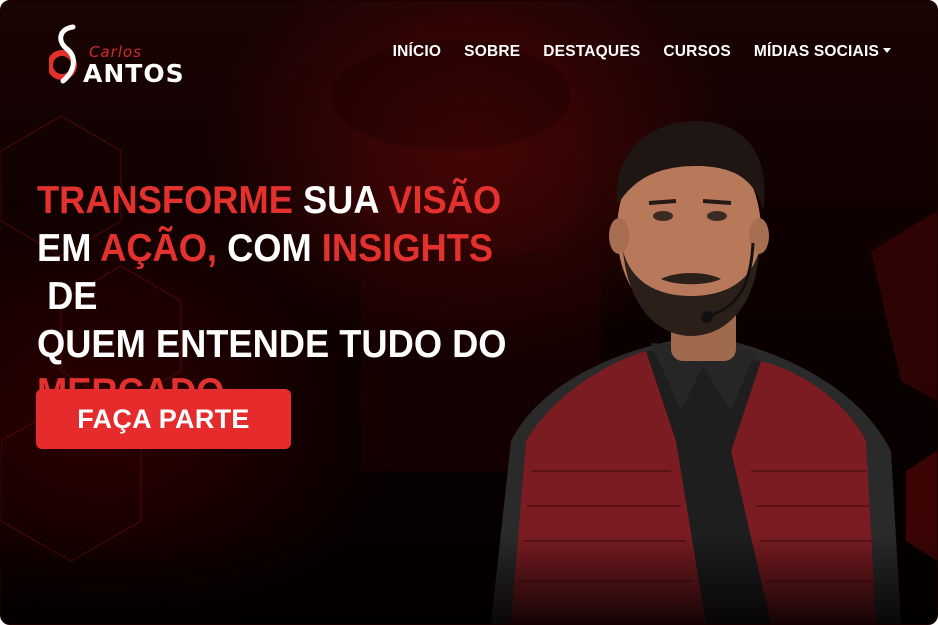  What do you see at coordinates (67, 296) in the screenshot?
I see `headline-word: DE` at bounding box center [67, 296].